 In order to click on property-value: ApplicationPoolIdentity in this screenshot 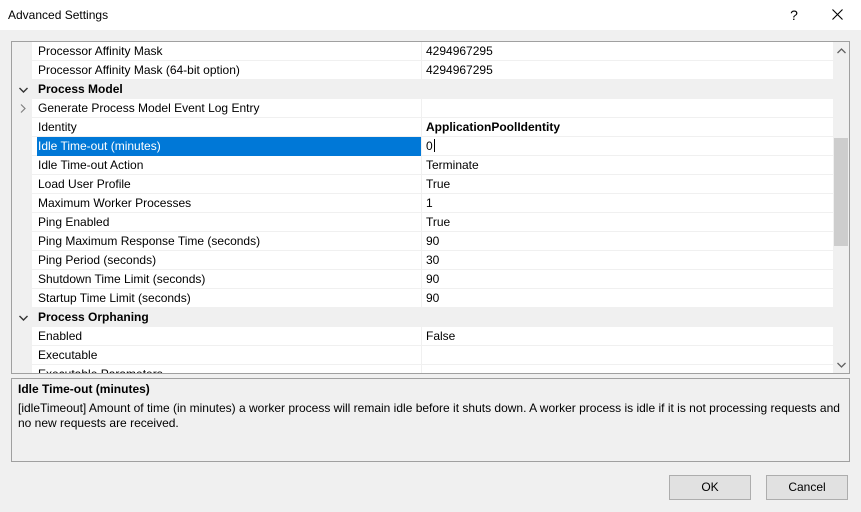, I will do `click(626, 127)`.